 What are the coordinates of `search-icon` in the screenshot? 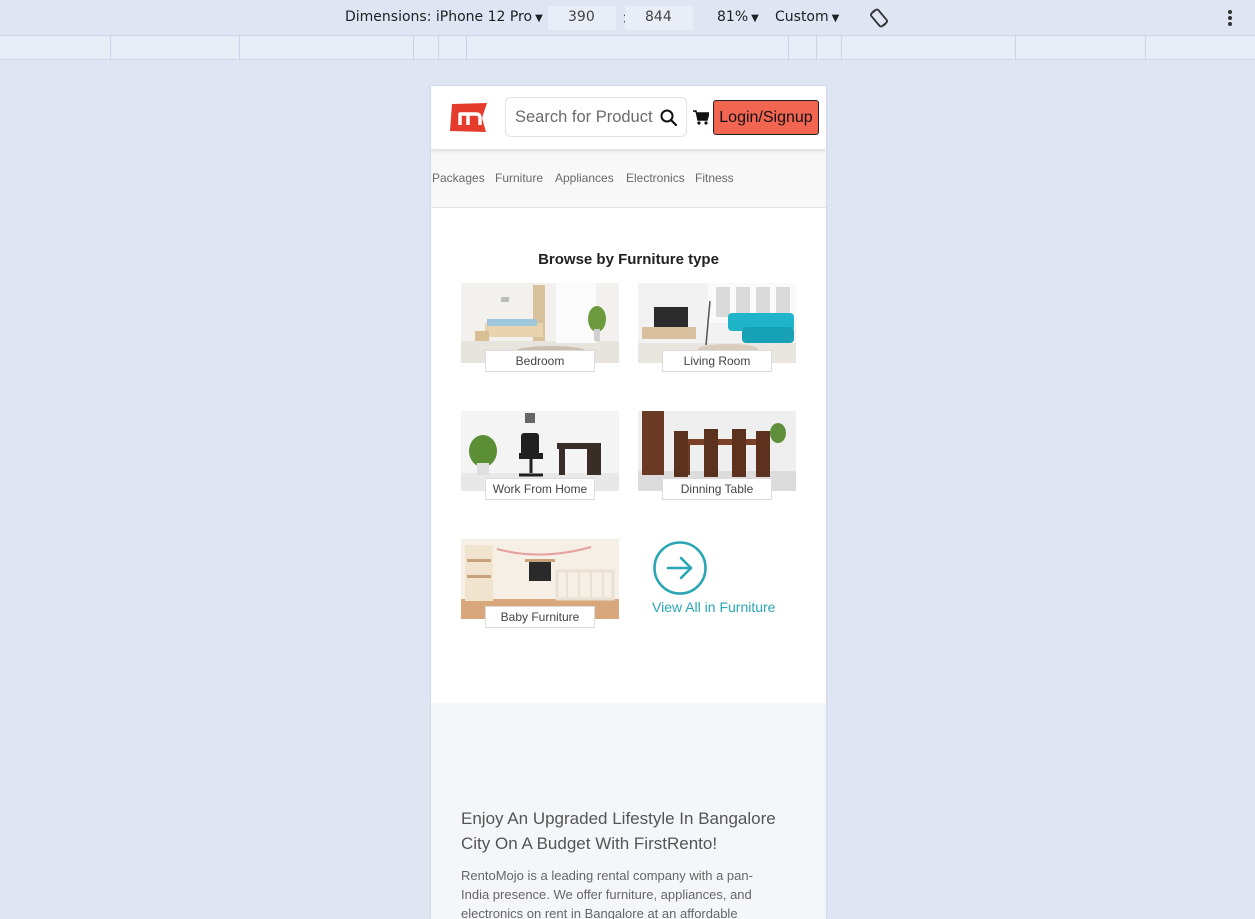 It's located at (668, 117).